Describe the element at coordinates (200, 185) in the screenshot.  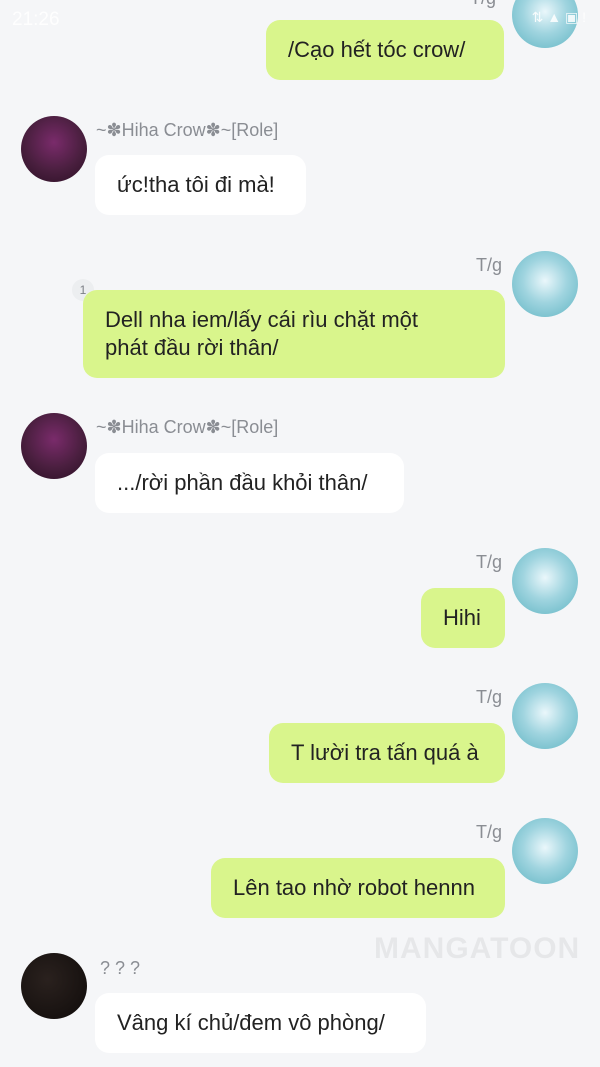
I see `message-bubble: ức!tha tôi đi mà!` at that location.